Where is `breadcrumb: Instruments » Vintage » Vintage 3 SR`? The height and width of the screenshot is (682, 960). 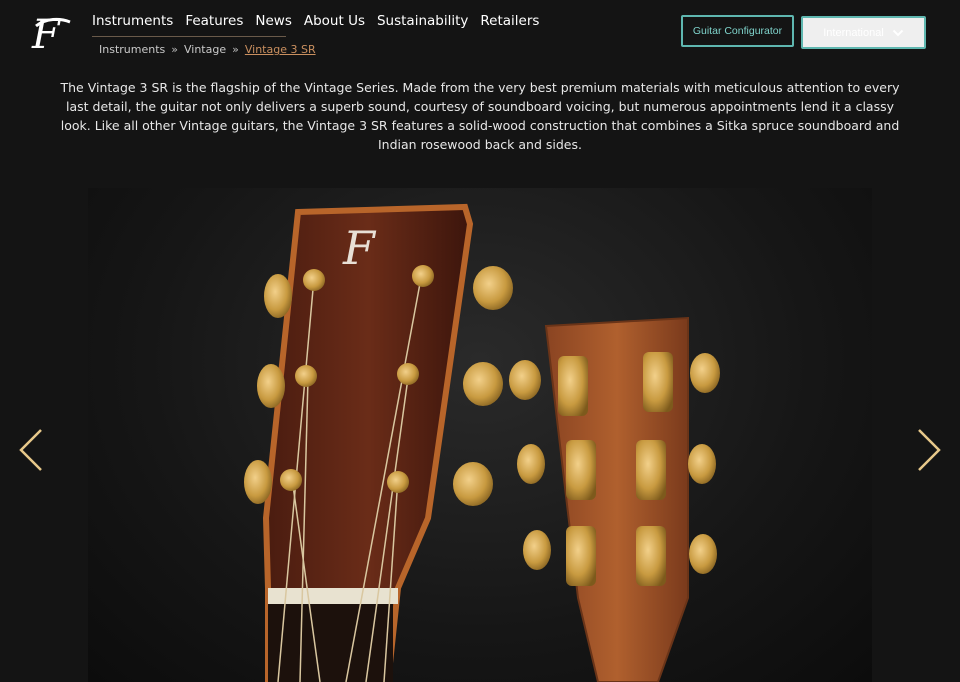
breadcrumb: Instruments » Vintage » Vintage 3 SR is located at coordinates (207, 49).